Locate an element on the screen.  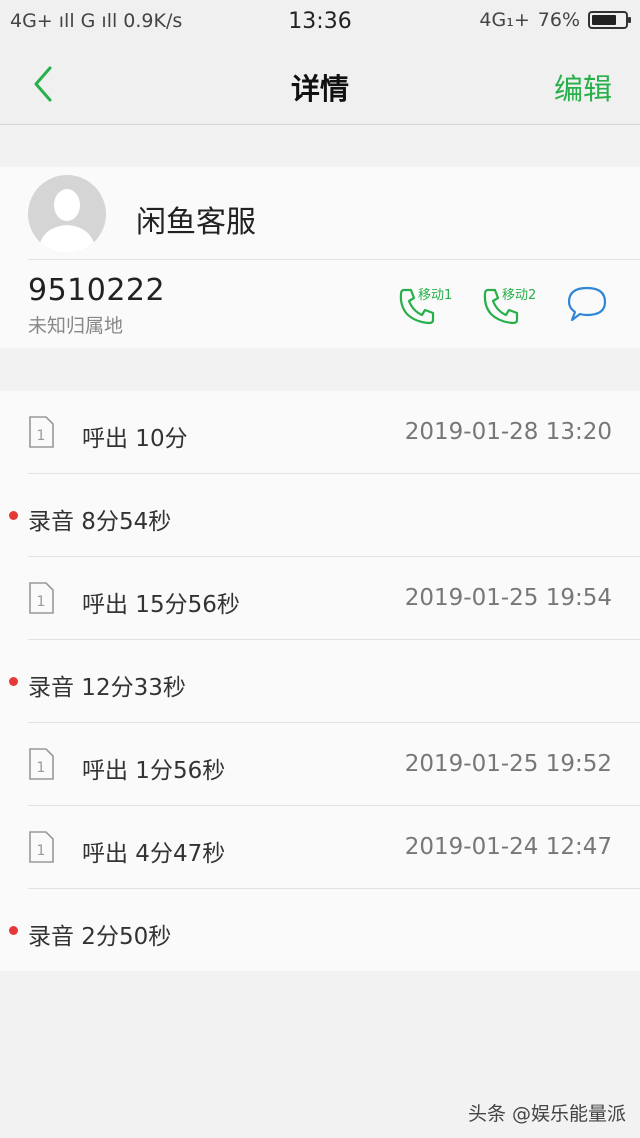
recording-row: 录音 2分50秒 is located at coordinates (320, 930).